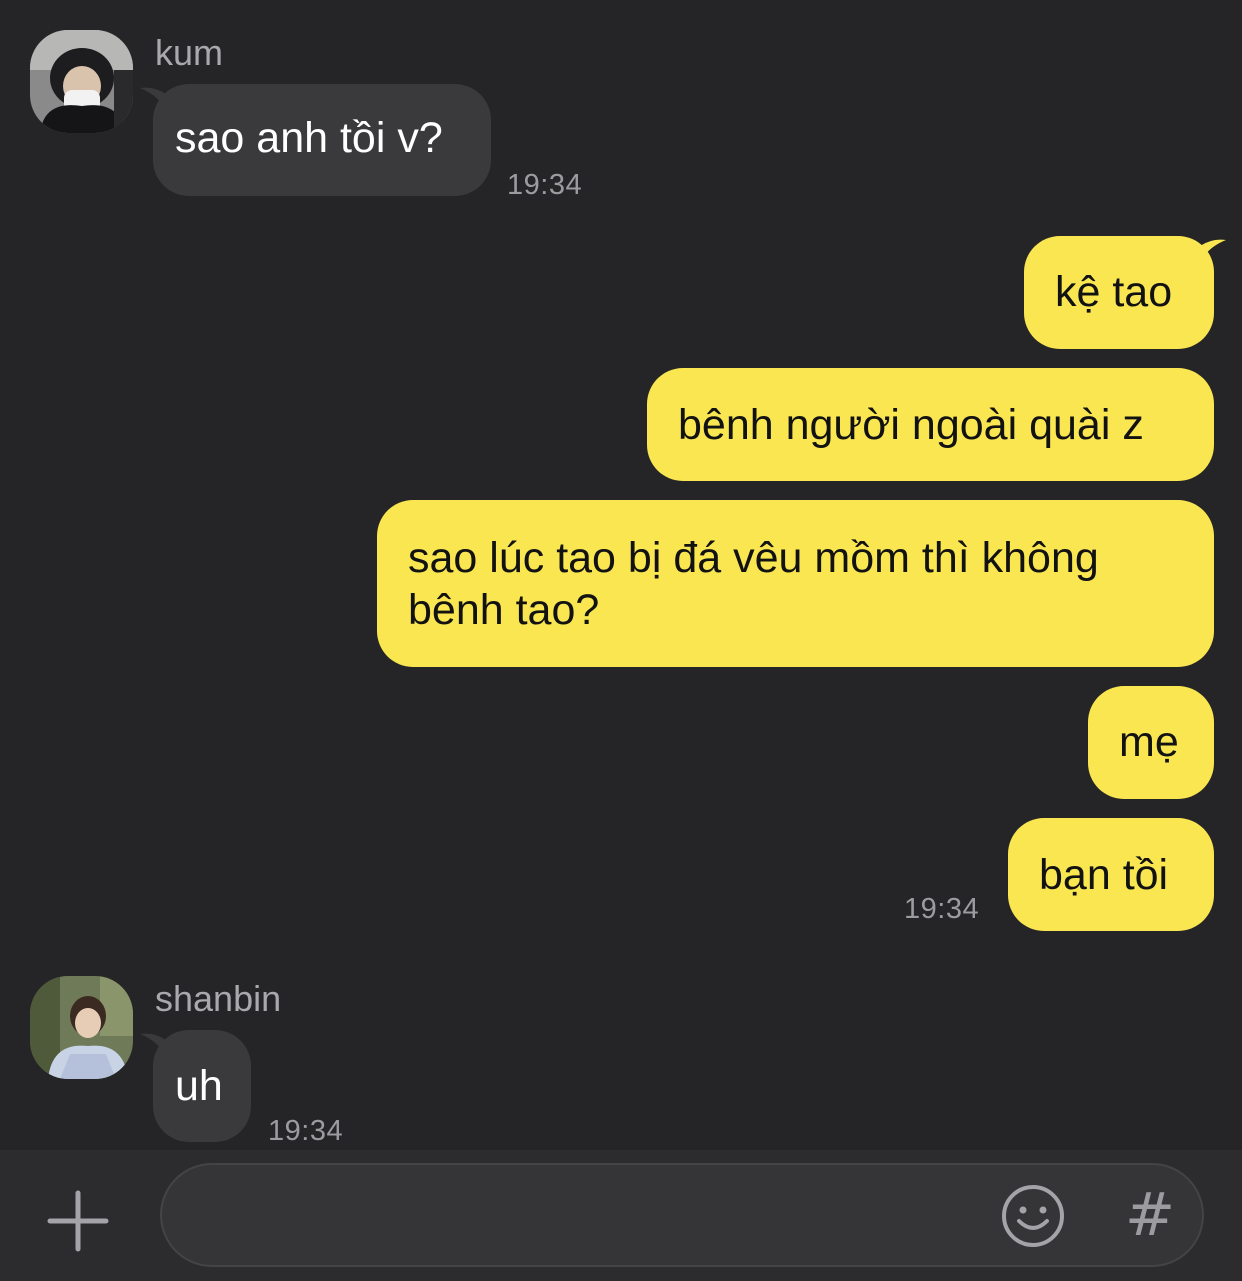 The width and height of the screenshot is (1242, 1281). Describe the element at coordinates (1150, 1215) in the screenshot. I see `hash-icon: #` at that location.